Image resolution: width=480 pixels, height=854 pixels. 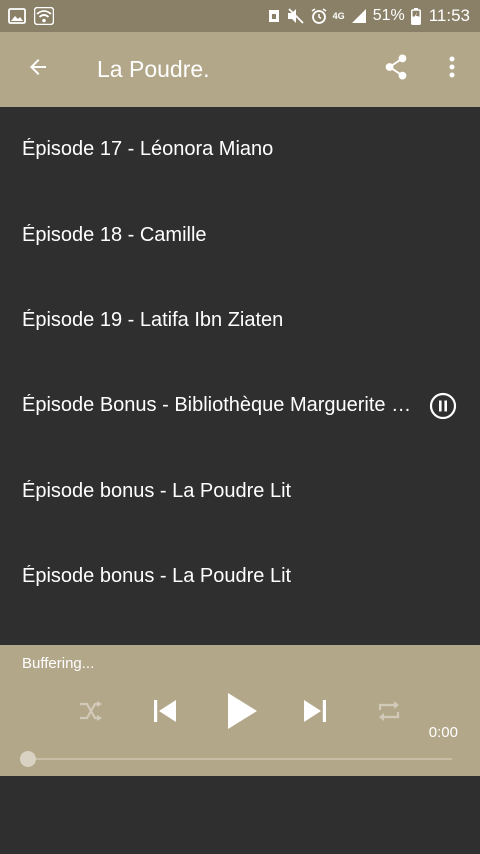 I want to click on skip-previous-icon, so click(x=165, y=713).